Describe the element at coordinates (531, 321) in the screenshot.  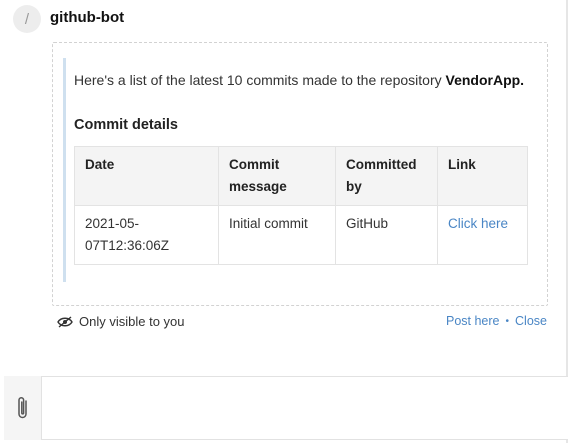
I see `close-link: Close` at that location.